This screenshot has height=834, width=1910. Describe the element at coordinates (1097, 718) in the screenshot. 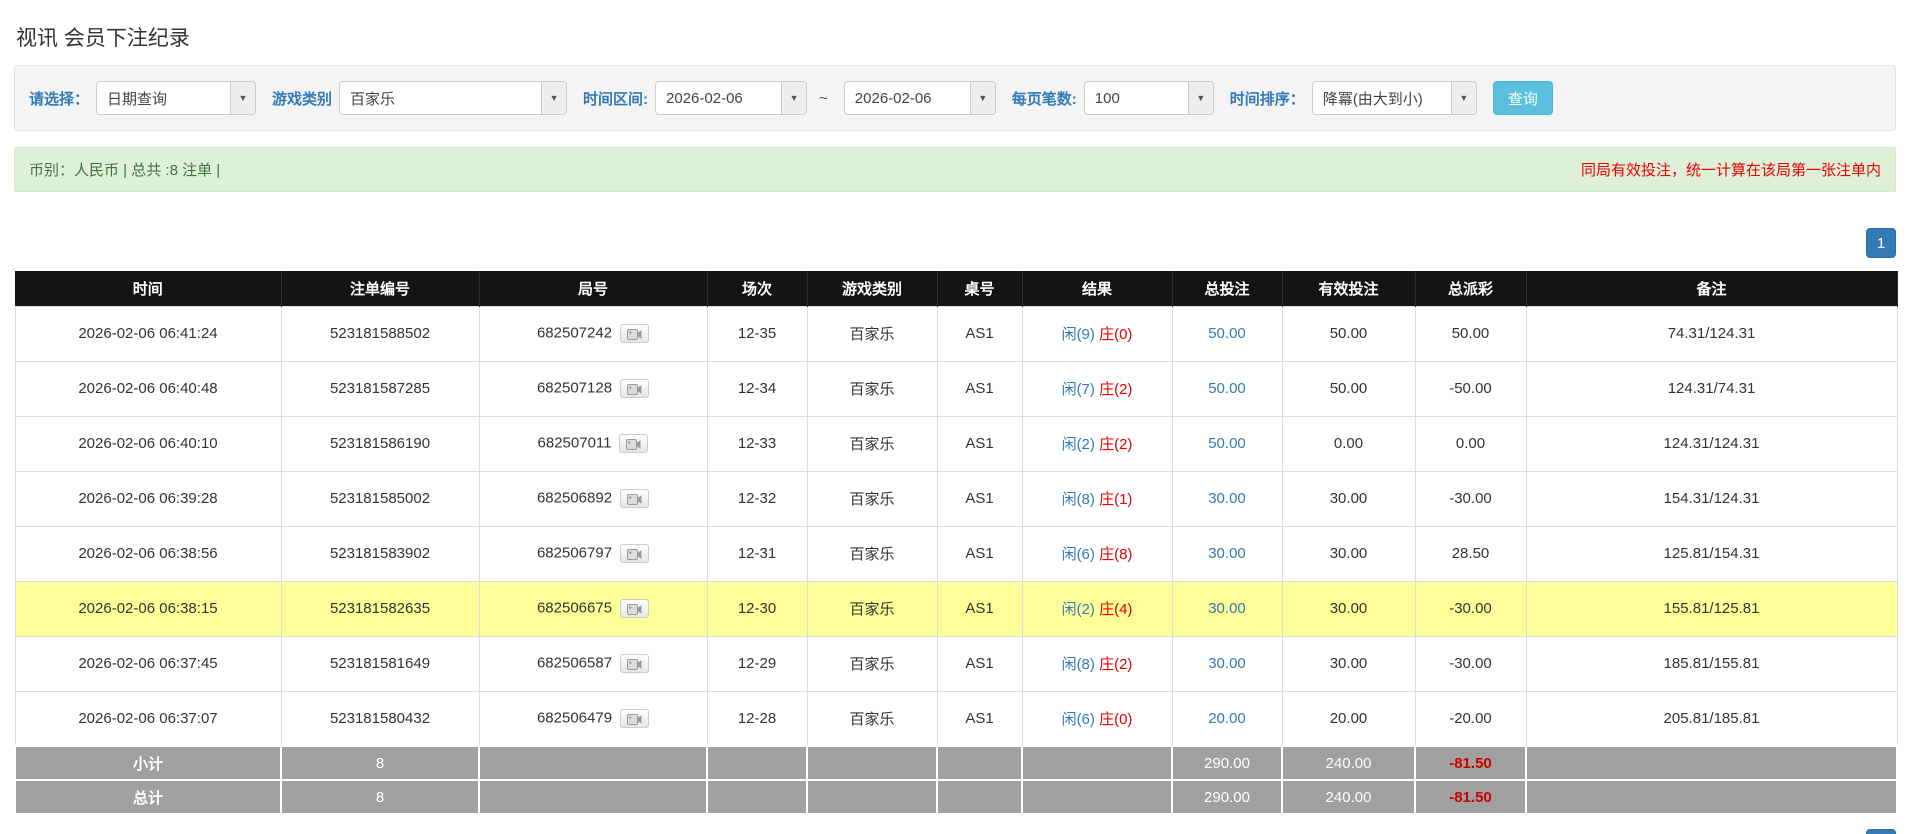

I see `cell-result: 闲(6) 庄(0)` at that location.